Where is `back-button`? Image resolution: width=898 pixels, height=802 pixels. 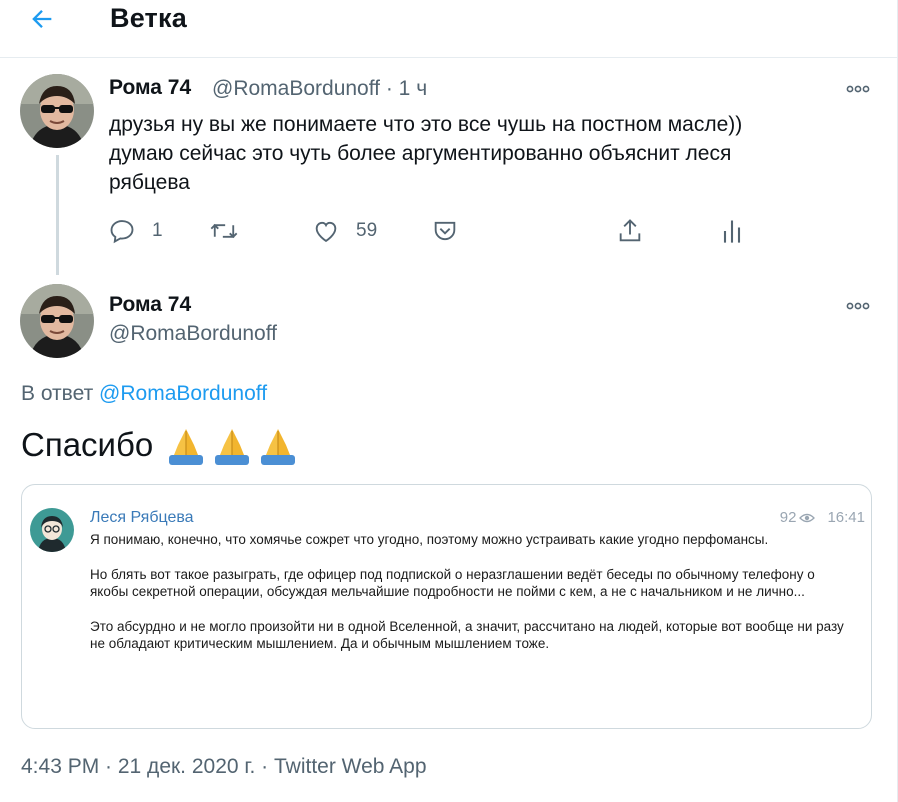
back-button is located at coordinates (42, 19).